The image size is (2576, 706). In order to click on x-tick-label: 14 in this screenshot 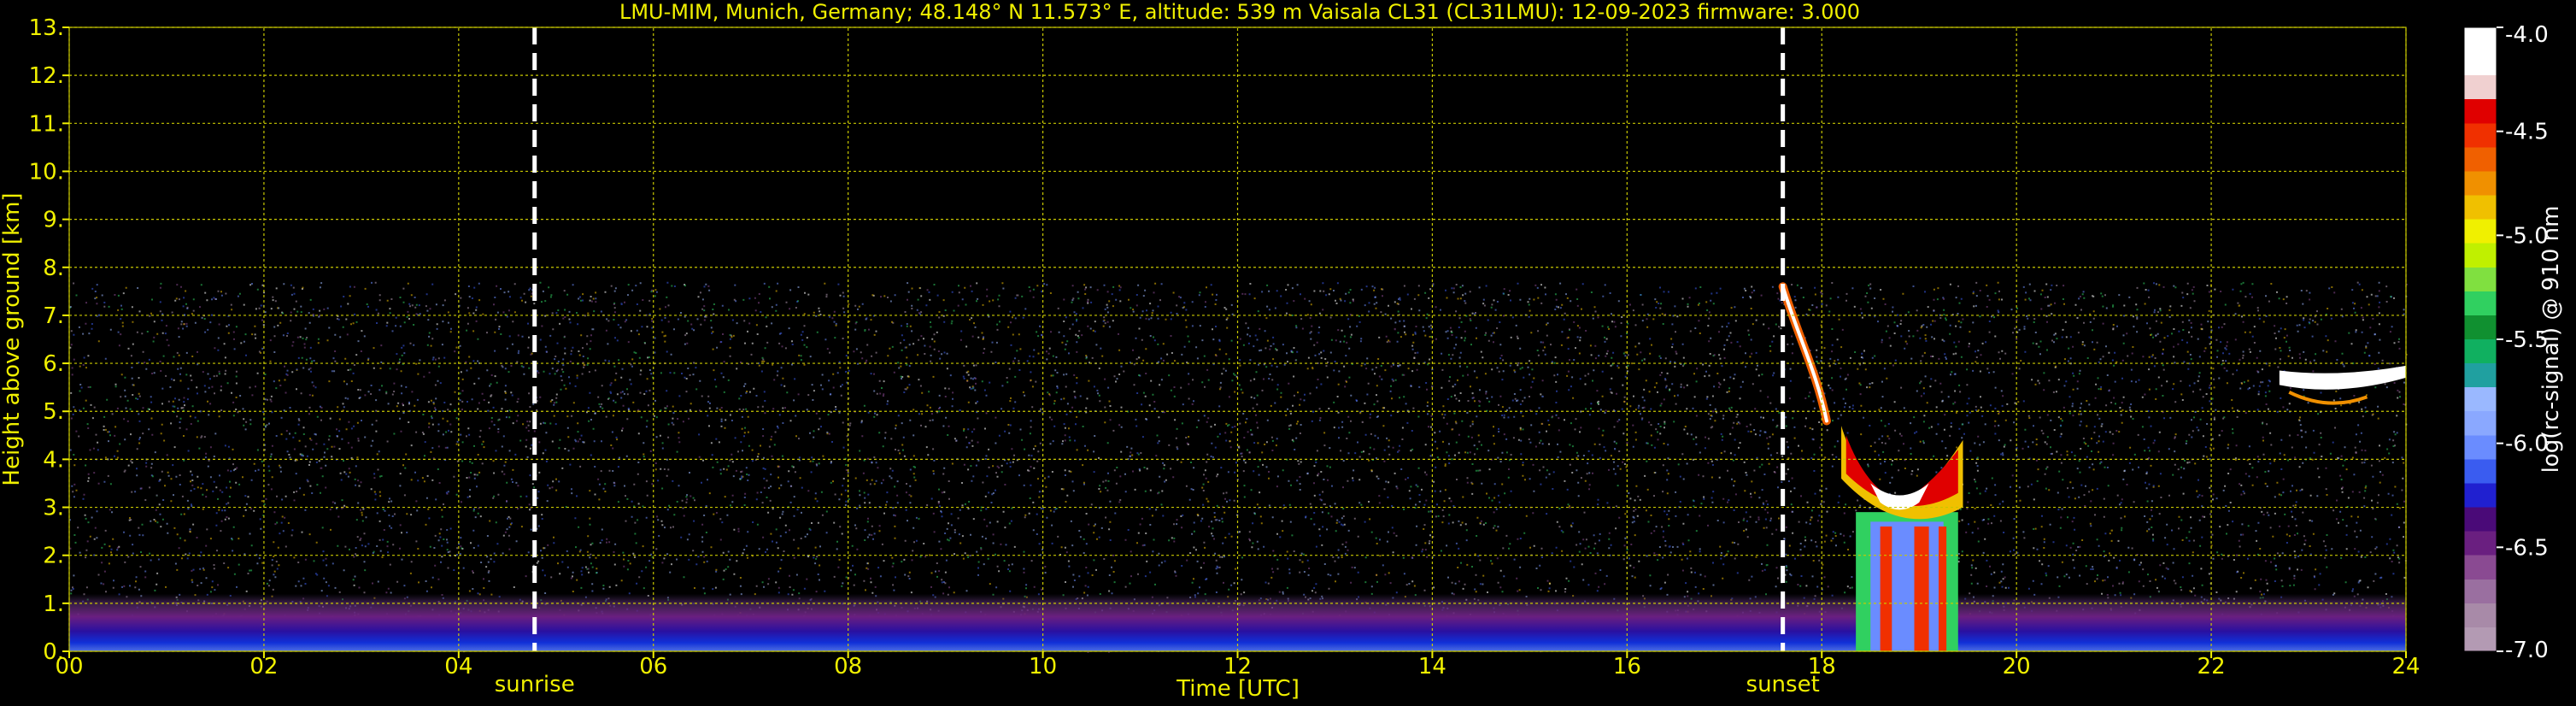, I will do `click(1432, 667)`.